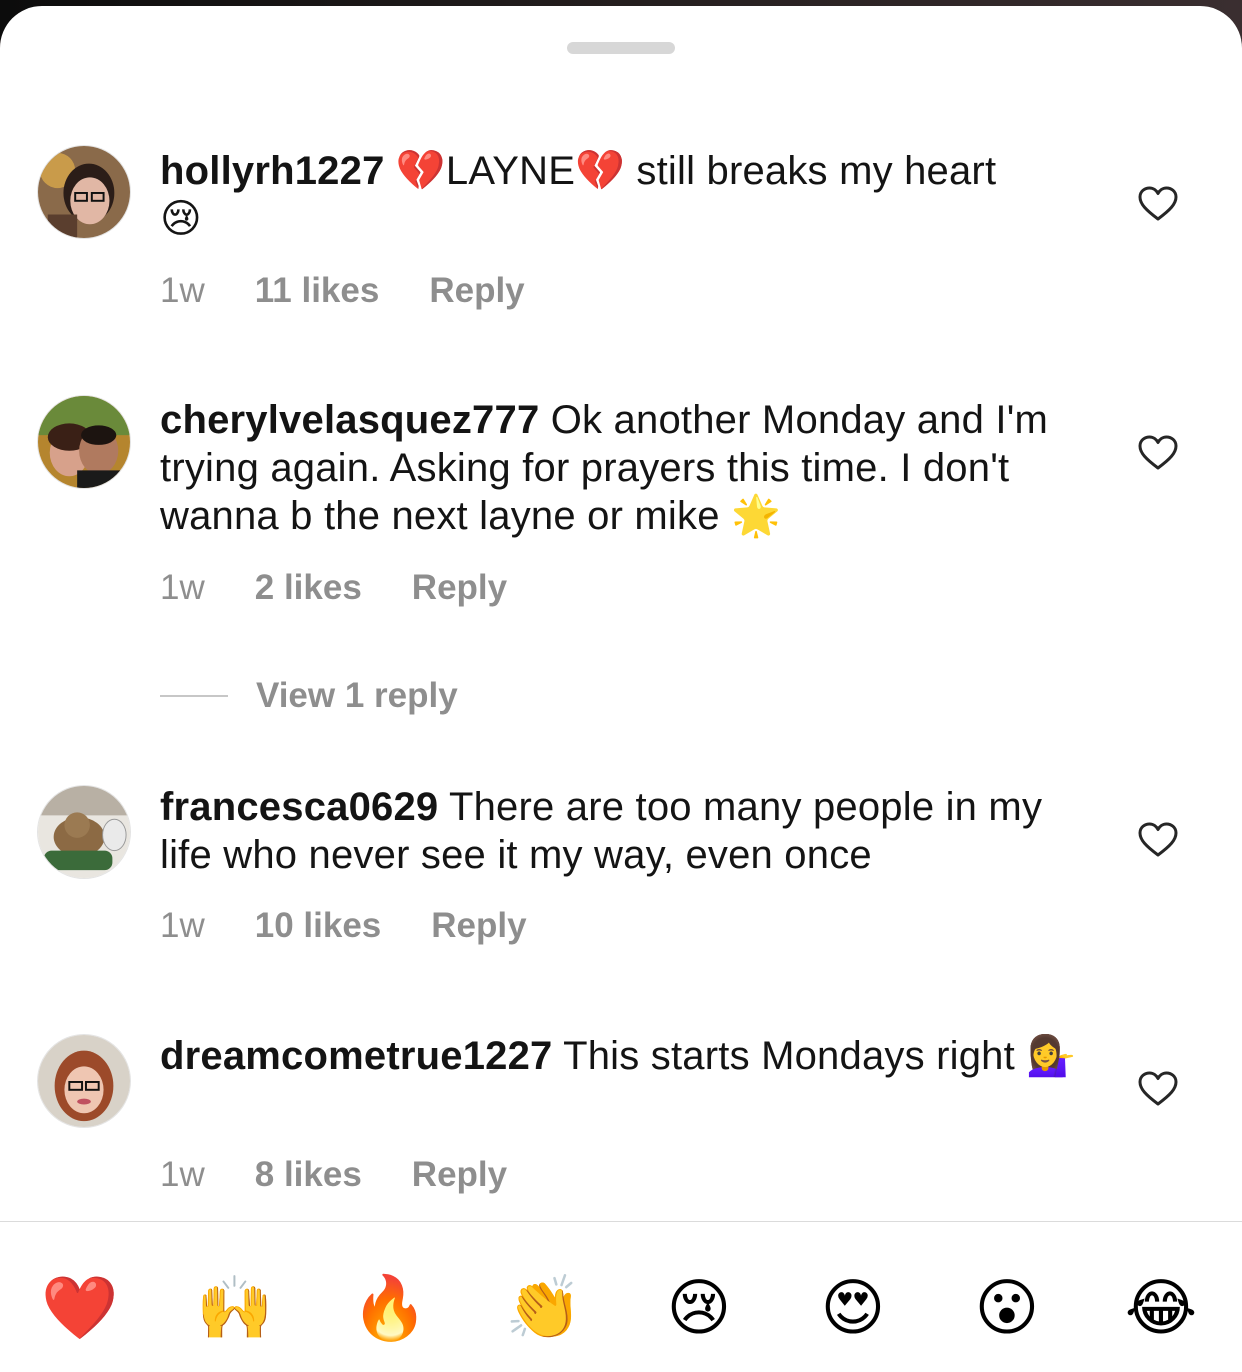 Image resolution: width=1242 pixels, height=1372 pixels. I want to click on reply-thread-line, so click(194, 696).